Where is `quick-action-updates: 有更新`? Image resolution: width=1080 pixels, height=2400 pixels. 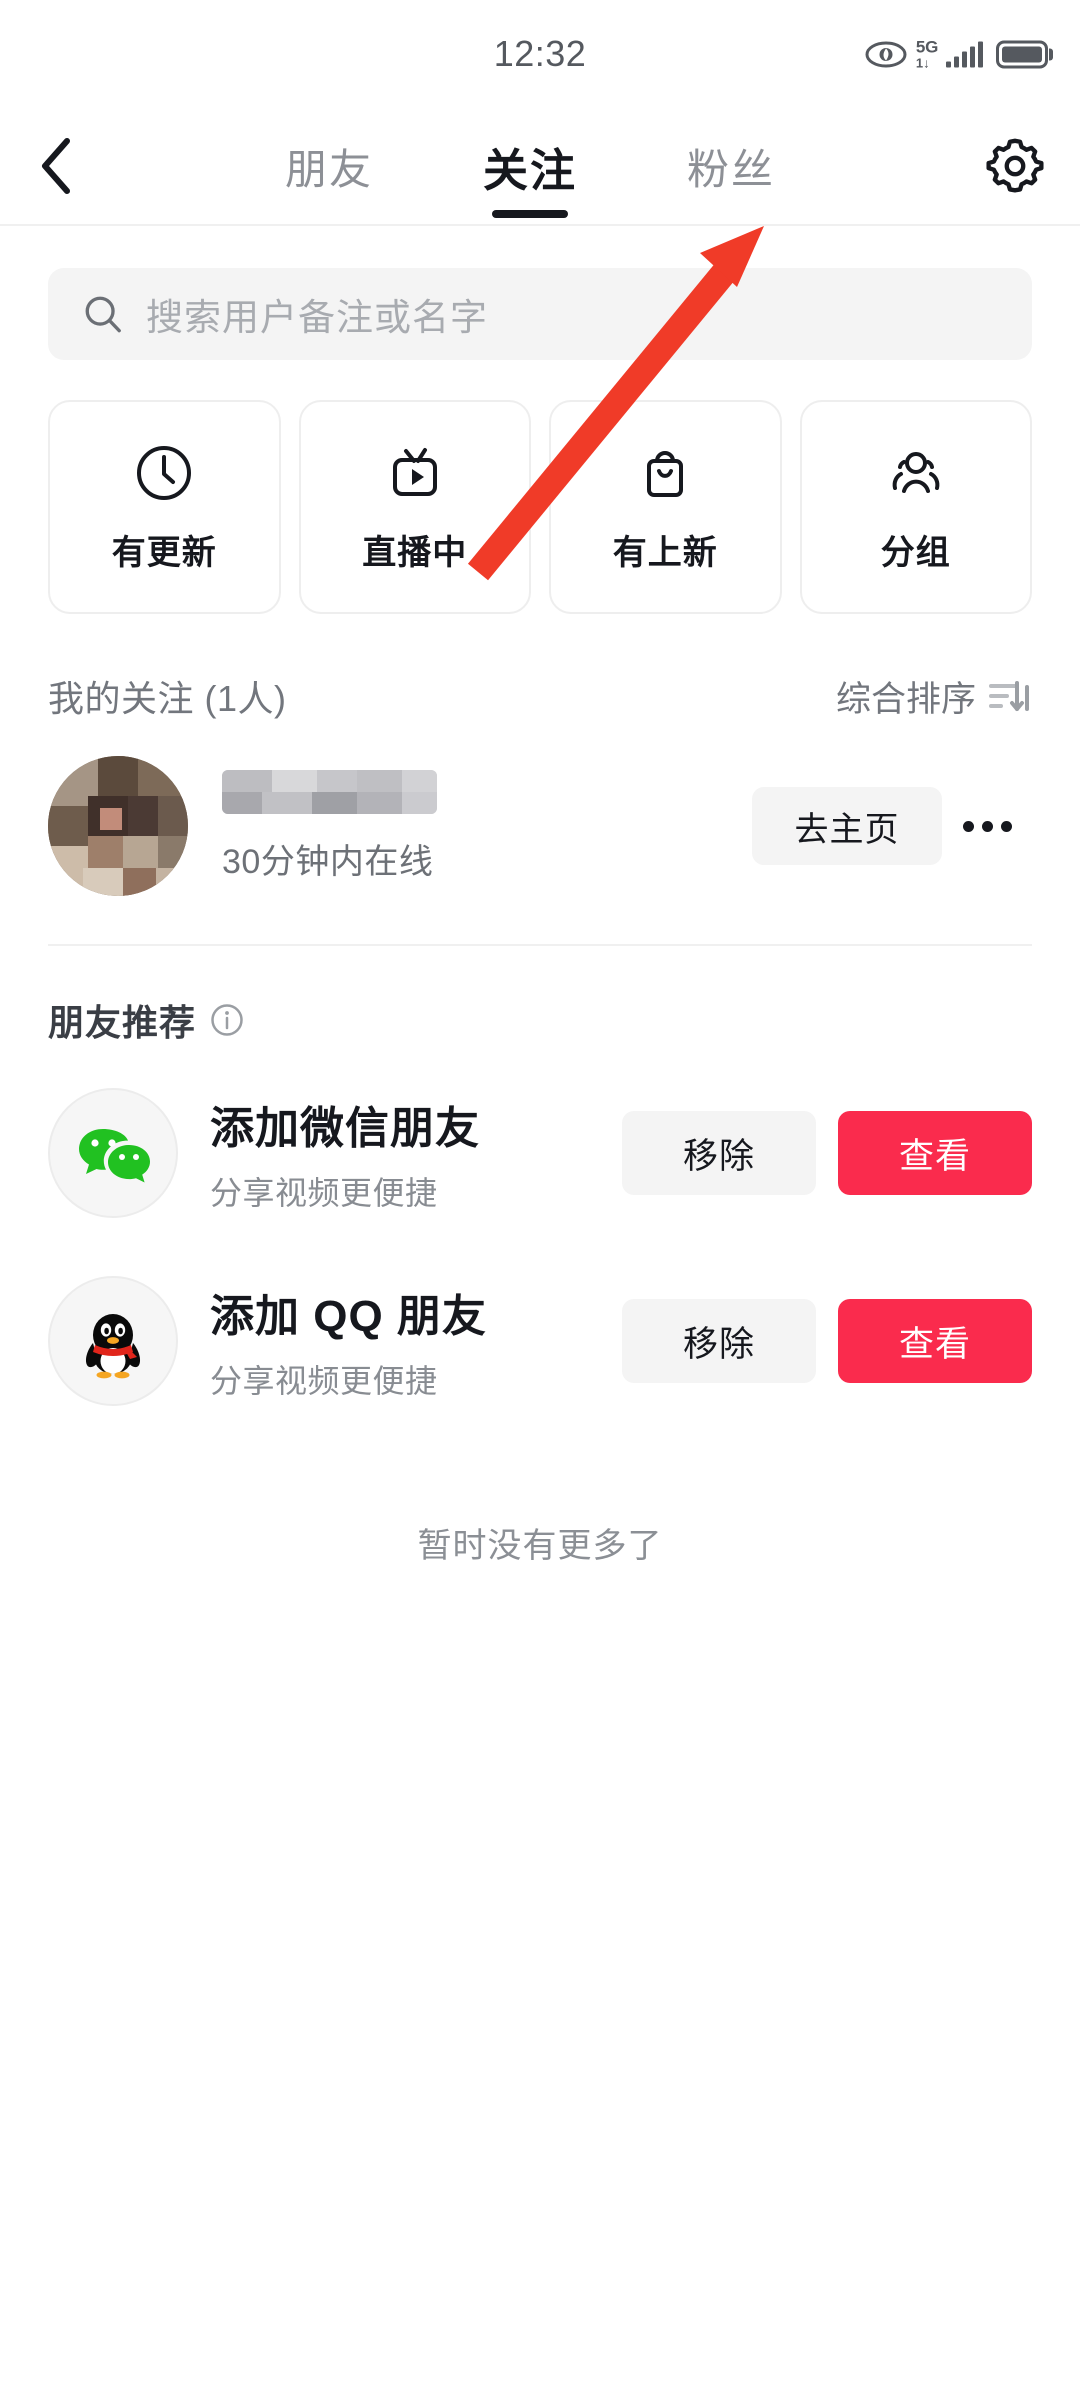 quick-action-updates: 有更新 is located at coordinates (164, 507).